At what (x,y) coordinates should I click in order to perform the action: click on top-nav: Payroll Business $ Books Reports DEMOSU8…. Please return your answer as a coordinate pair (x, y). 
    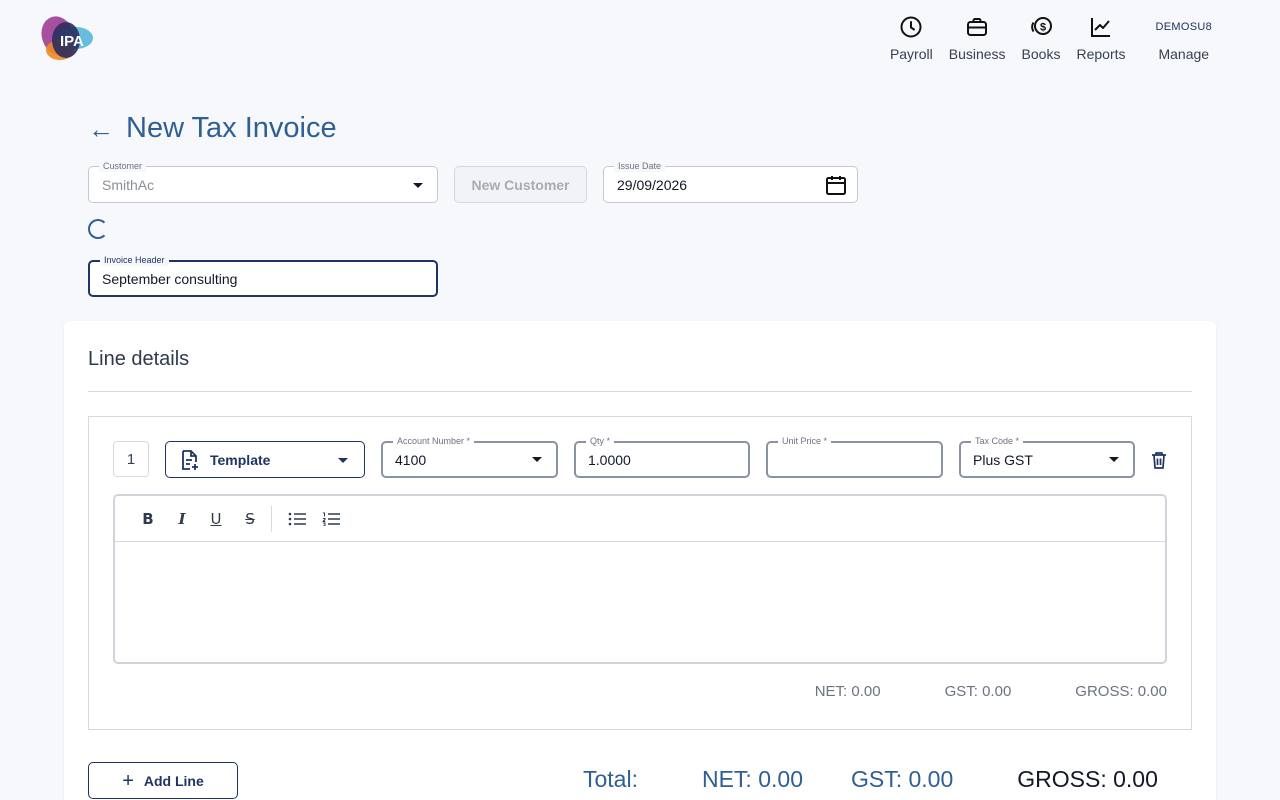
    Looking at the image, I should click on (1051, 38).